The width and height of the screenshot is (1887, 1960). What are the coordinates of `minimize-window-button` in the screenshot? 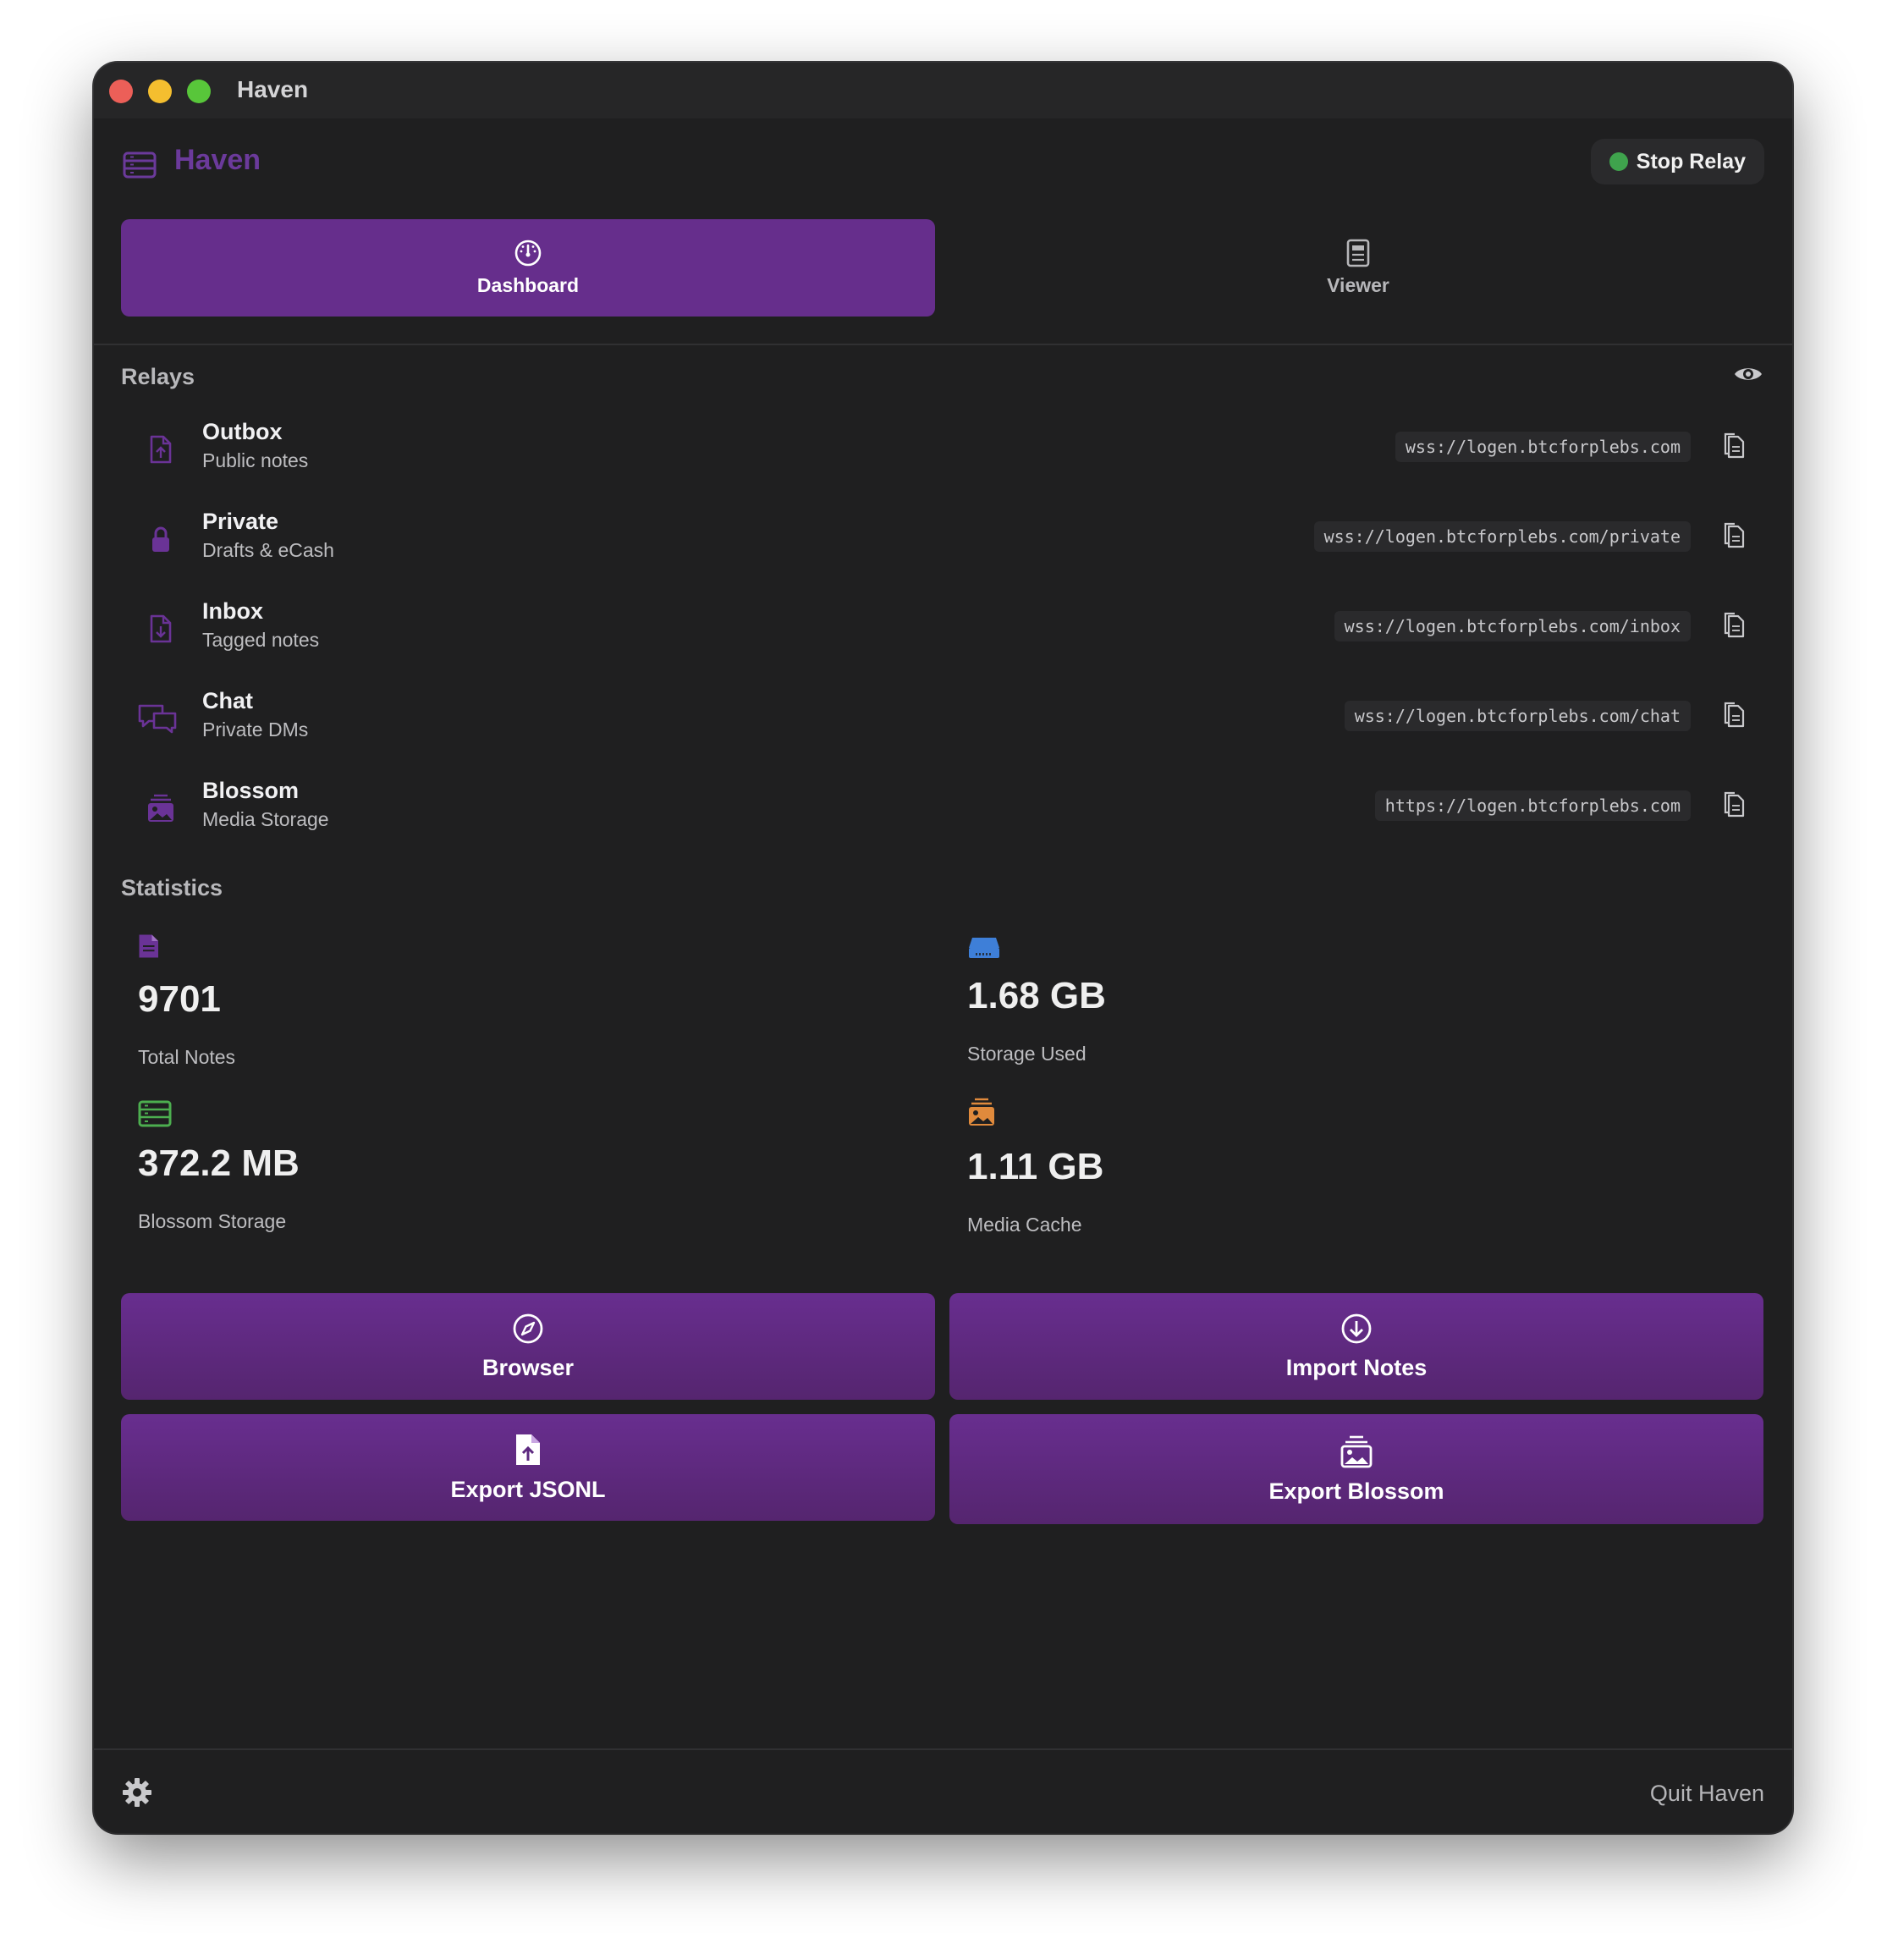 It's located at (160, 91).